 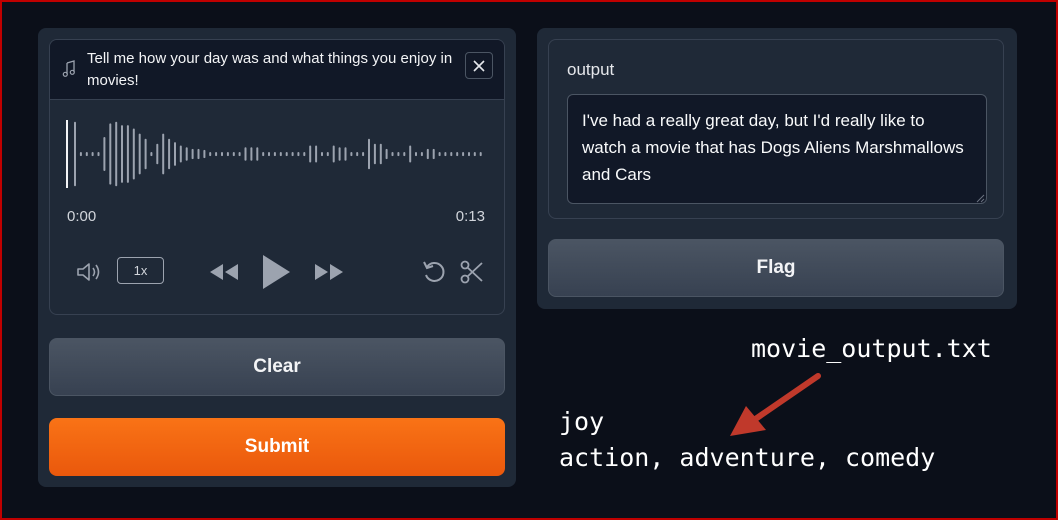 What do you see at coordinates (470, 216) in the screenshot?
I see `total-duration: 0:13` at bounding box center [470, 216].